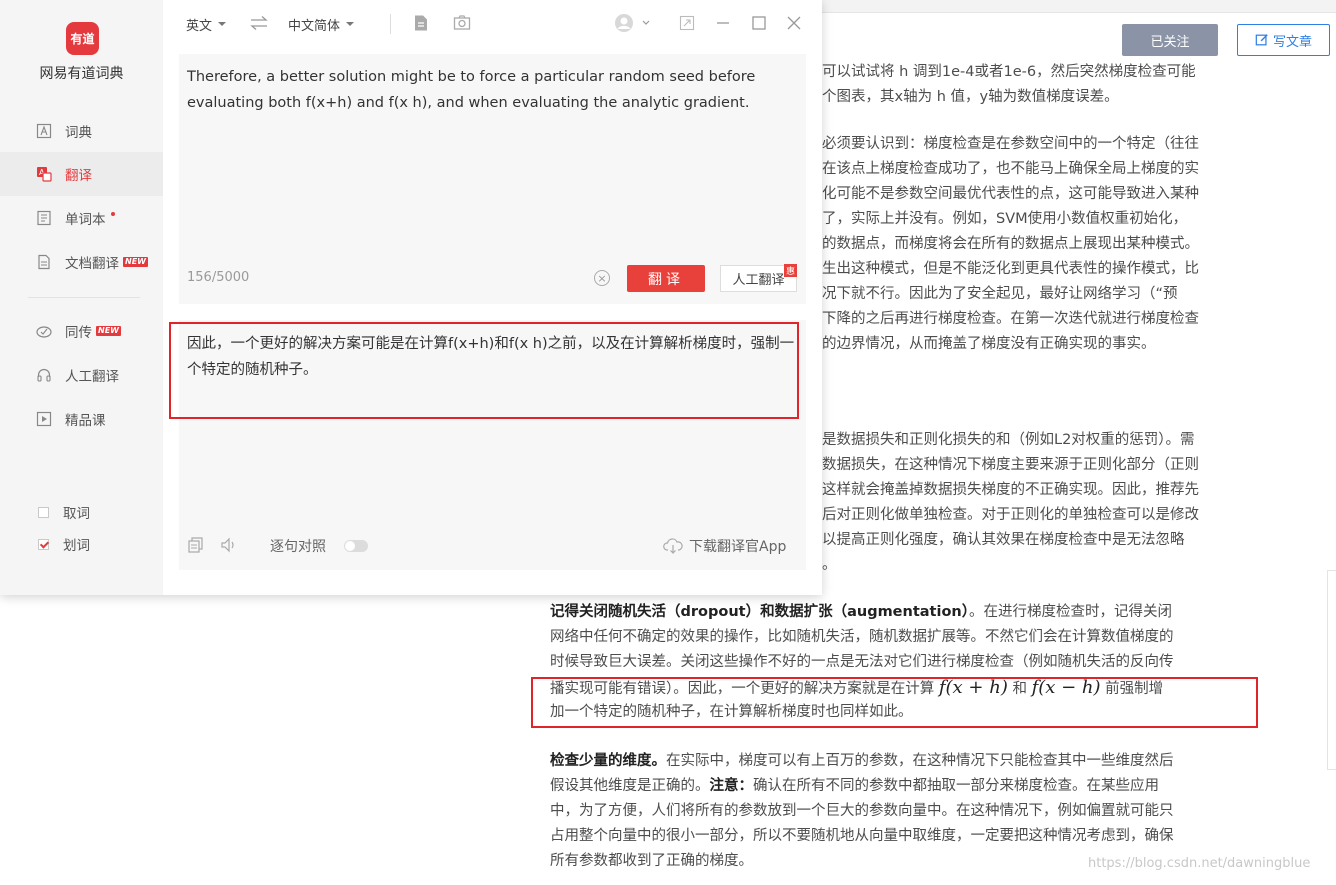  What do you see at coordinates (78, 133) in the screenshot?
I see `sidebar-item-label: 词典` at bounding box center [78, 133].